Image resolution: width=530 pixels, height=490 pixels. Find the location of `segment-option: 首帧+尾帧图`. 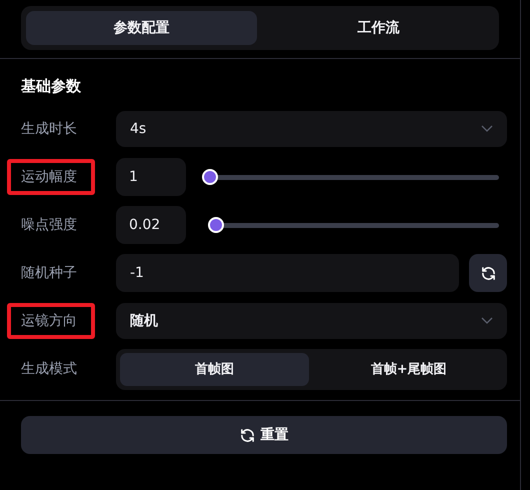

segment-option: 首帧+尾帧图 is located at coordinates (408, 369).